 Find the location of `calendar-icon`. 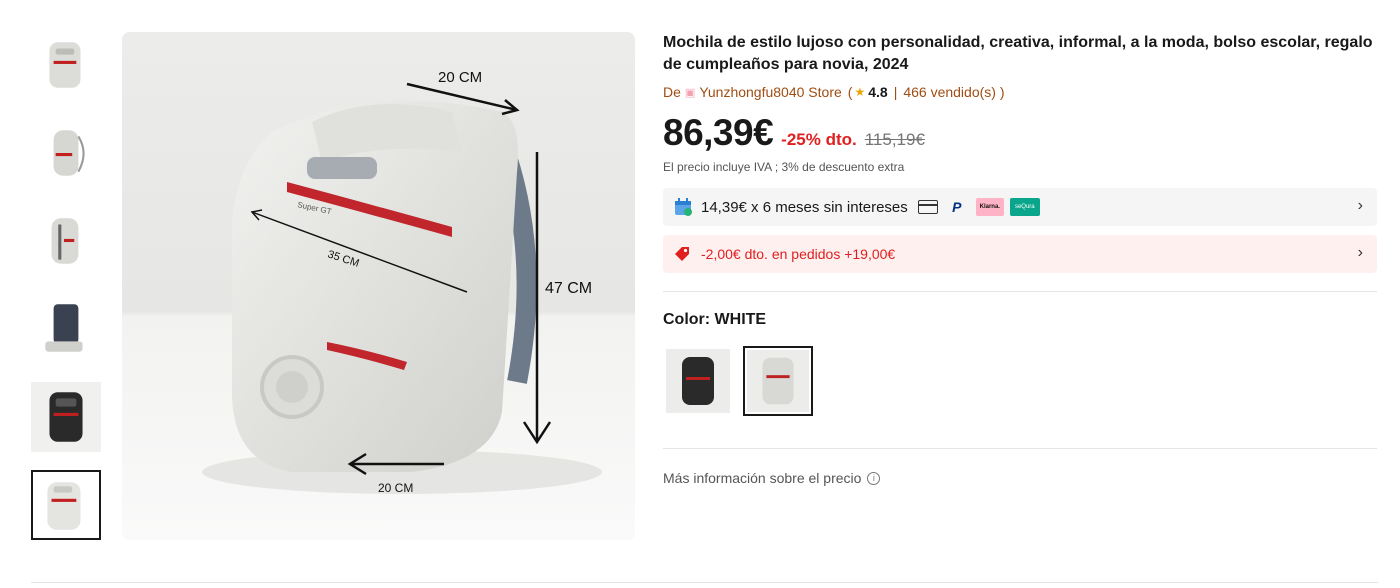

calendar-icon is located at coordinates (683, 207).